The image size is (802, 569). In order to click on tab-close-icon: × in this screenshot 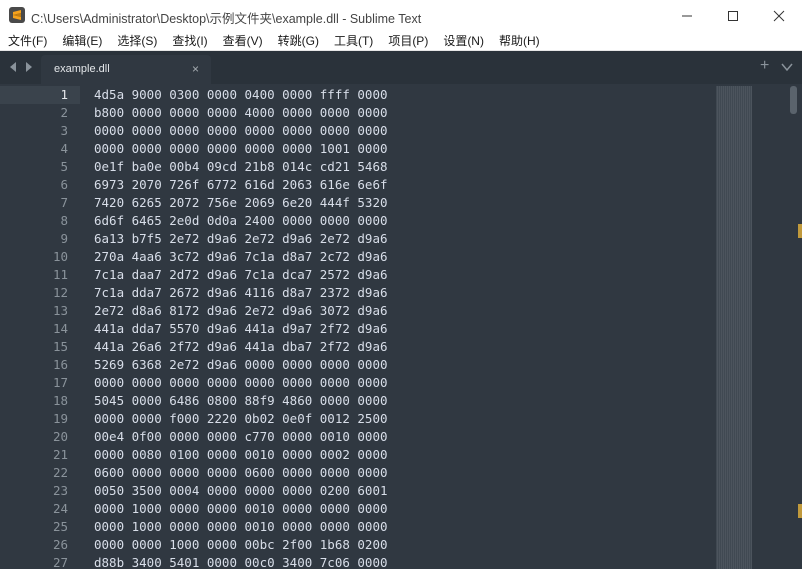, I will do `click(195, 69)`.